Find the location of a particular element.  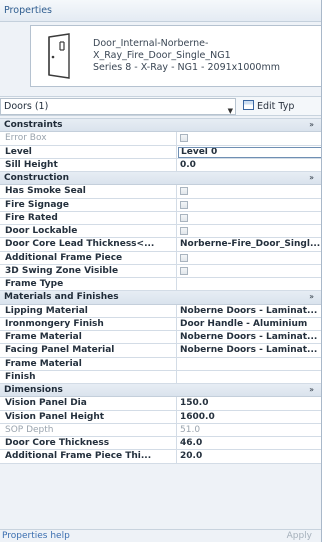

level-field: Level 0 is located at coordinates (249, 152).